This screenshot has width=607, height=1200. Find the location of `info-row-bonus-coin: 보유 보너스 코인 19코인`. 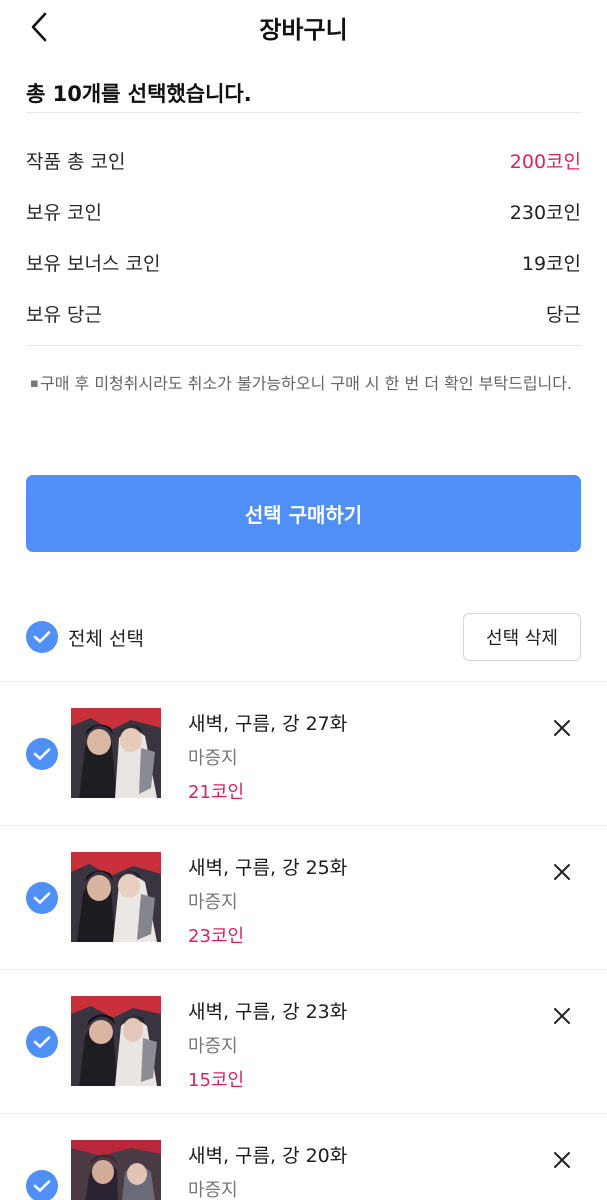

info-row-bonus-coin: 보유 보너스 코인 19코인 is located at coordinates (303, 262).